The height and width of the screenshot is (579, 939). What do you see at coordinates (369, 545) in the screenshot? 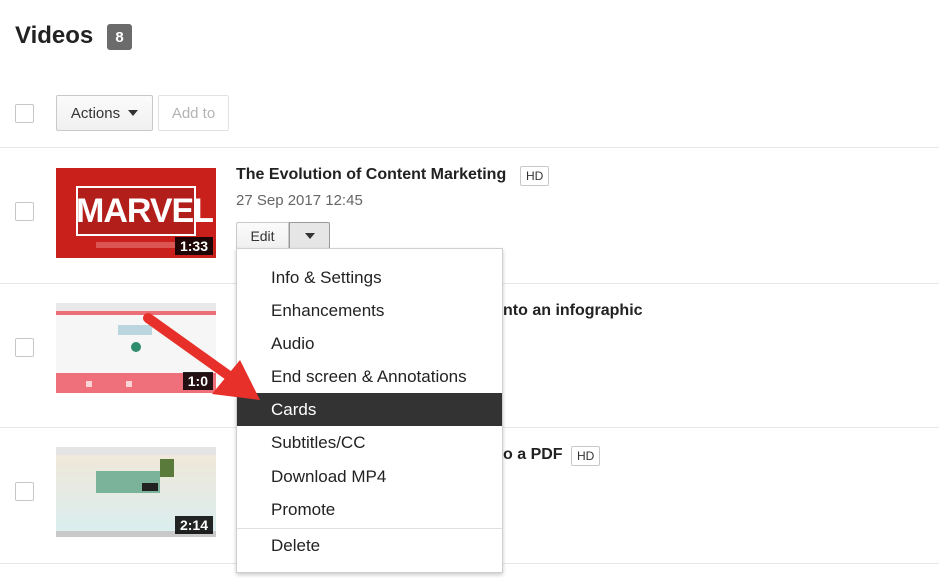
I see `menu-item-delete: Delete` at bounding box center [369, 545].